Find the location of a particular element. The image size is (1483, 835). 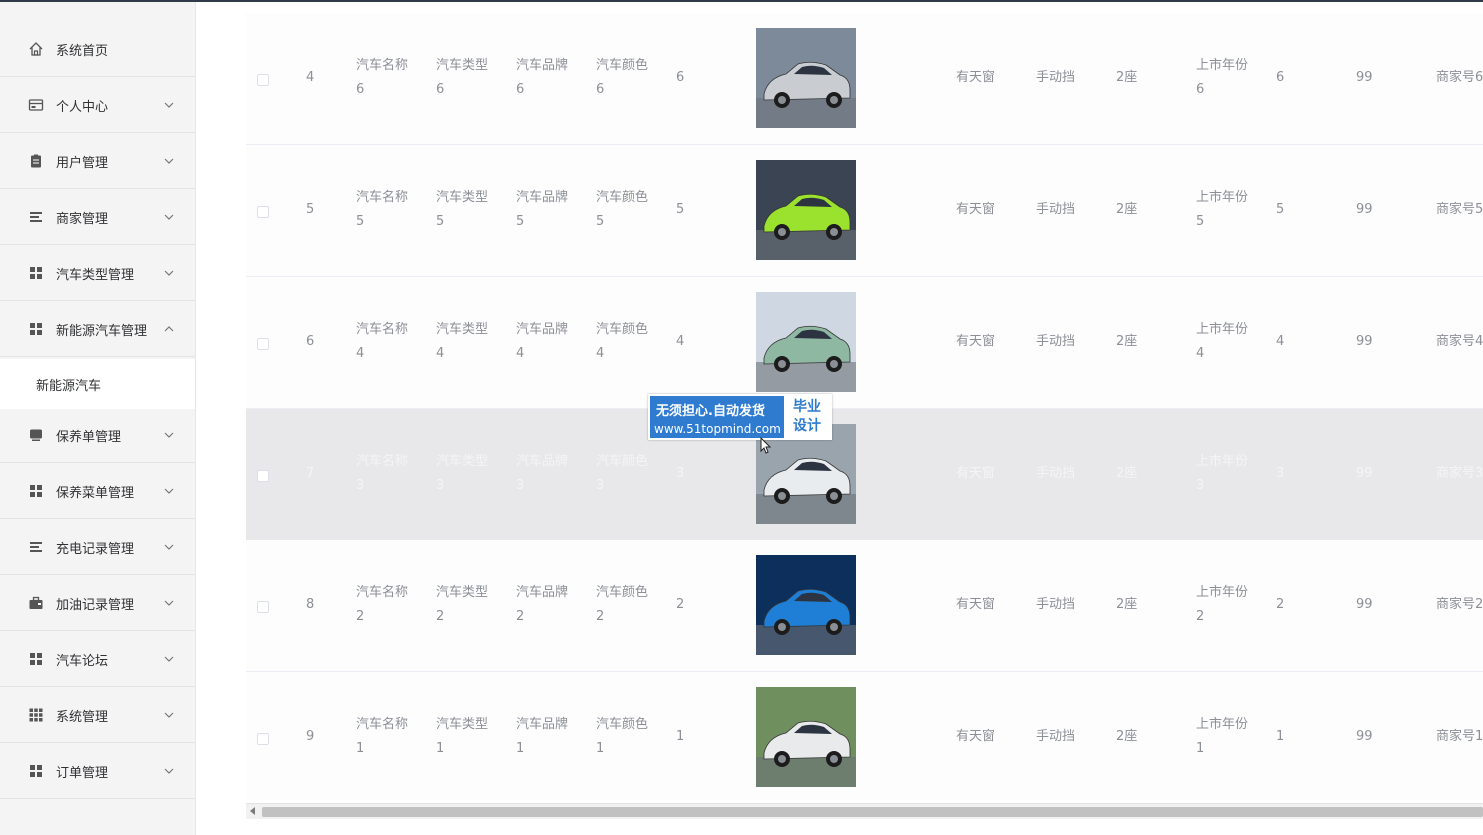

car-name-line: 3 is located at coordinates (360, 485).